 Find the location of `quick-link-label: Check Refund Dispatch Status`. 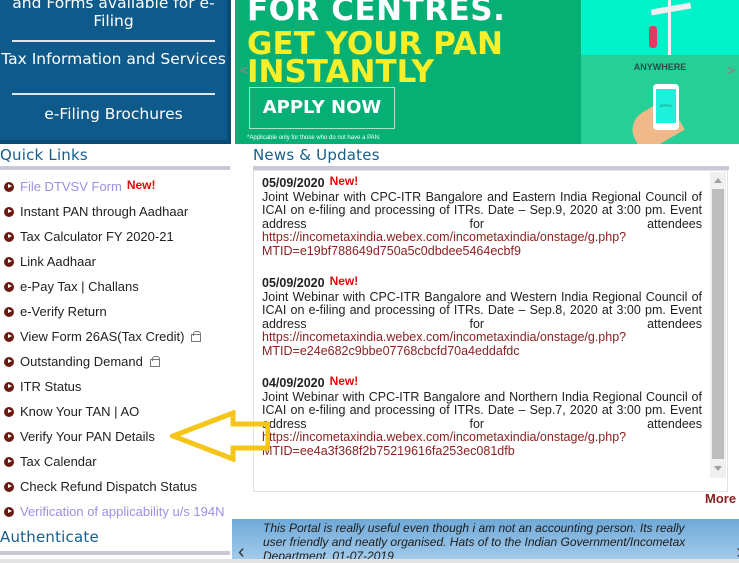

quick-link-label: Check Refund Dispatch Status is located at coordinates (108, 486).